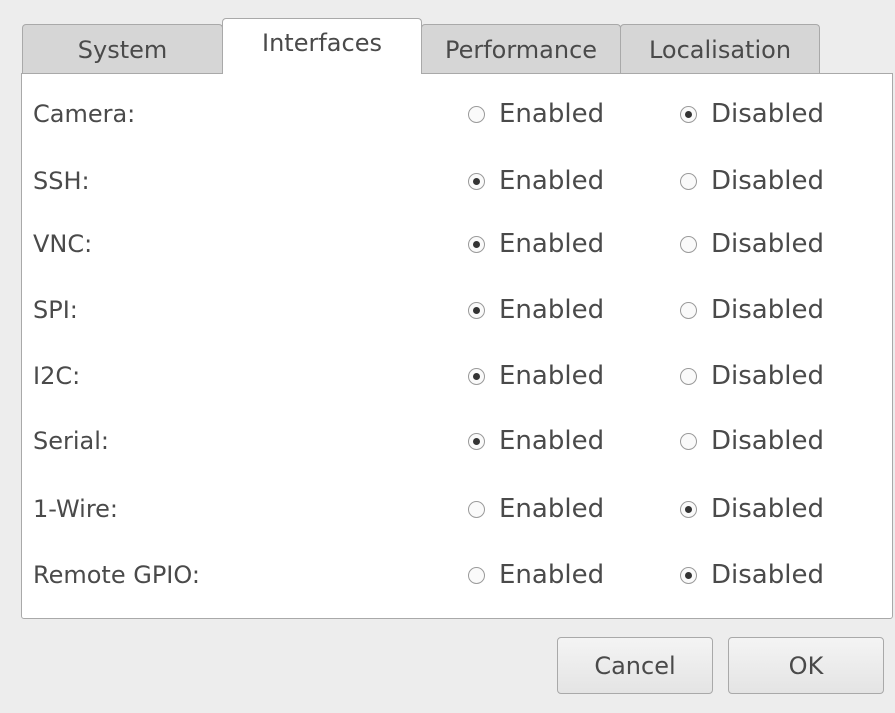 The image size is (895, 713). I want to click on row-spi: SPI: Enabled Disabled, so click(457, 310).